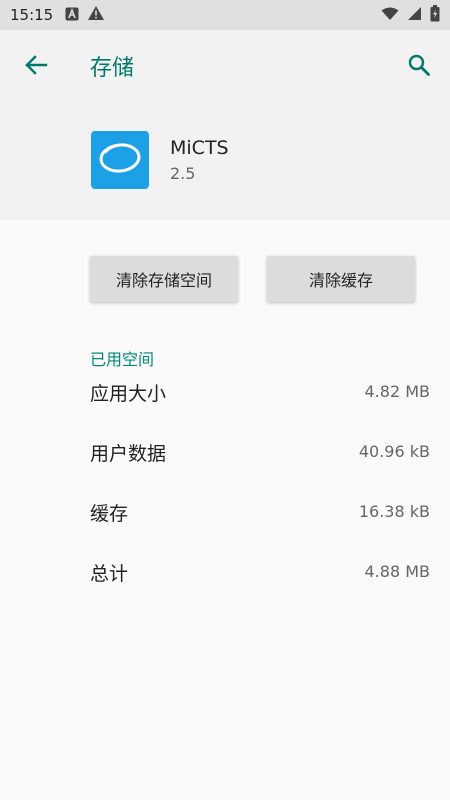 Image resolution: width=450 pixels, height=800 pixels. I want to click on arrow-left-icon, so click(36, 67).